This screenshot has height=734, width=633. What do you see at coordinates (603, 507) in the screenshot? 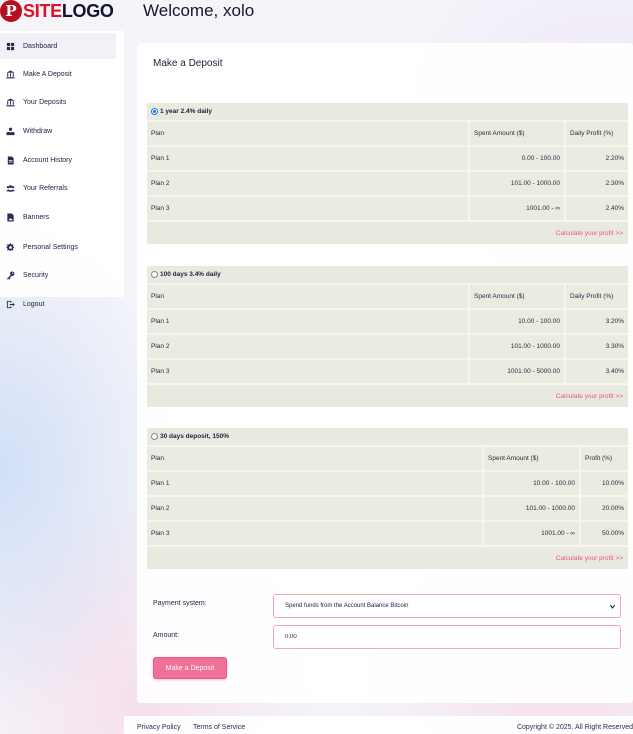
I see `profit-cell: 20.00%` at bounding box center [603, 507].